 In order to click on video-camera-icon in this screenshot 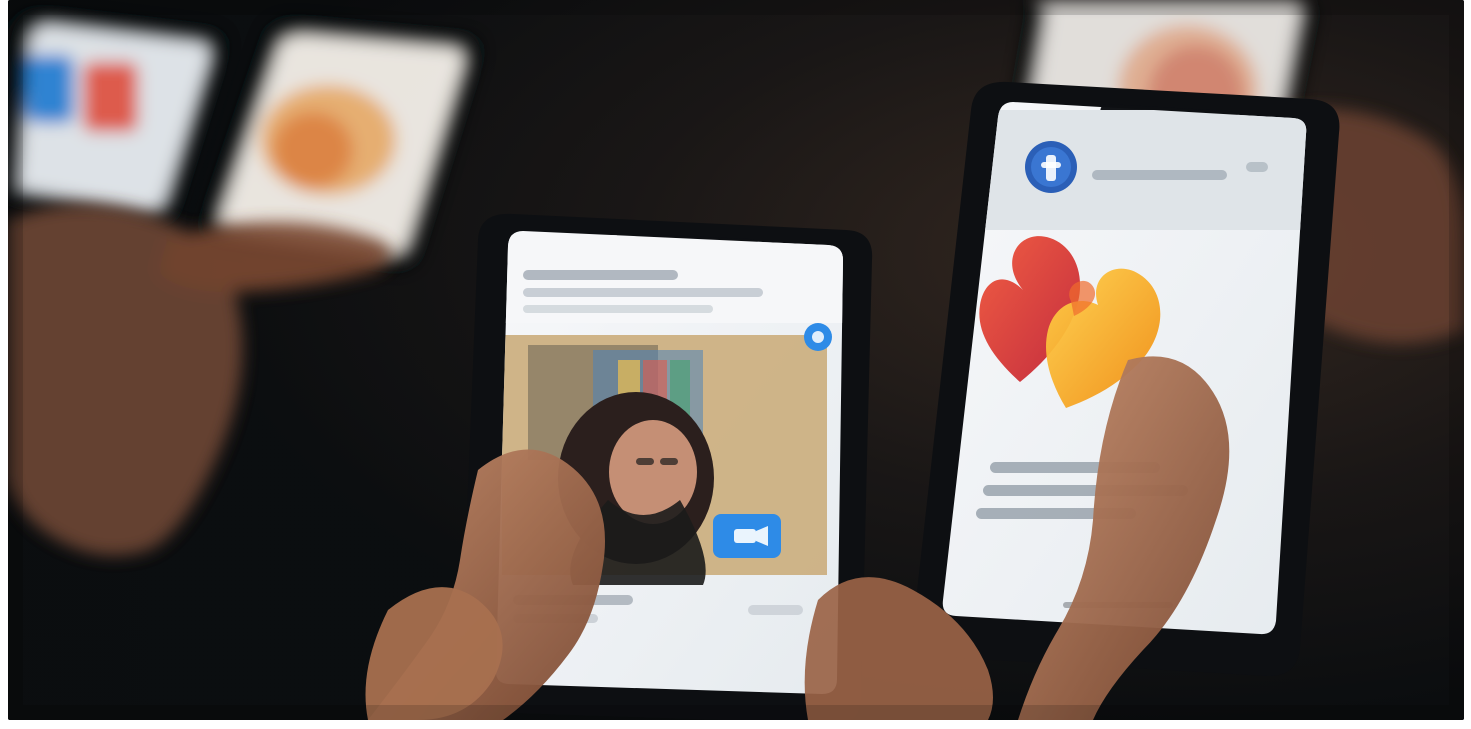, I will do `click(747, 536)`.